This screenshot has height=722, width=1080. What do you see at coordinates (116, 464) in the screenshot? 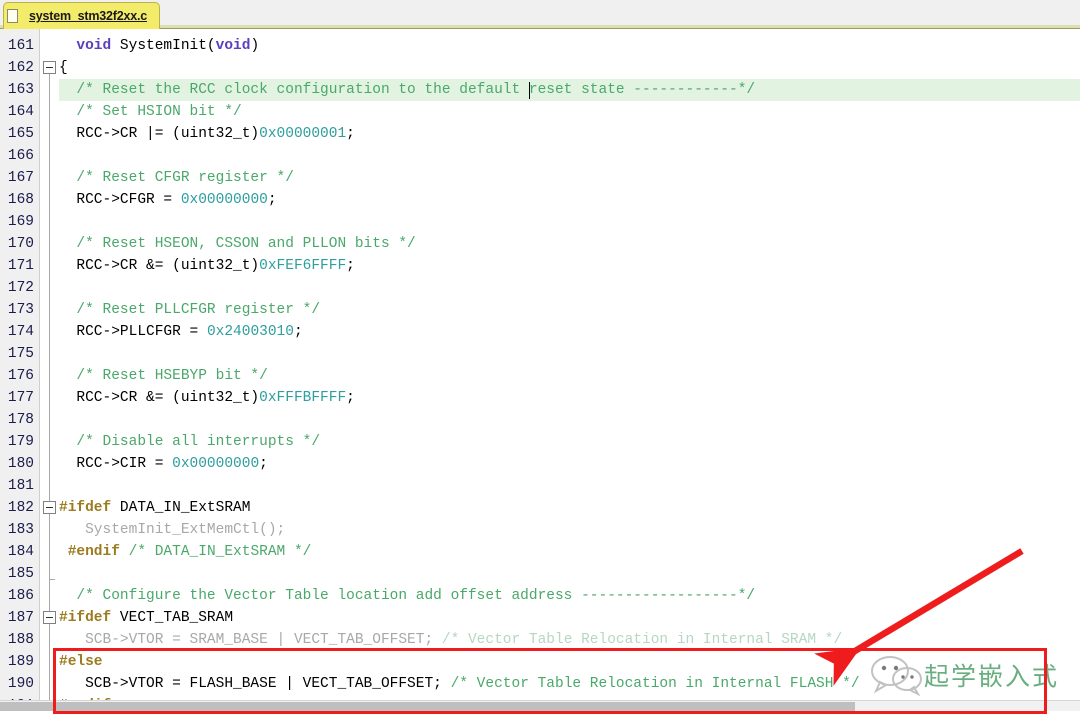
I see `code-token: RCC->CIR =` at bounding box center [116, 464].